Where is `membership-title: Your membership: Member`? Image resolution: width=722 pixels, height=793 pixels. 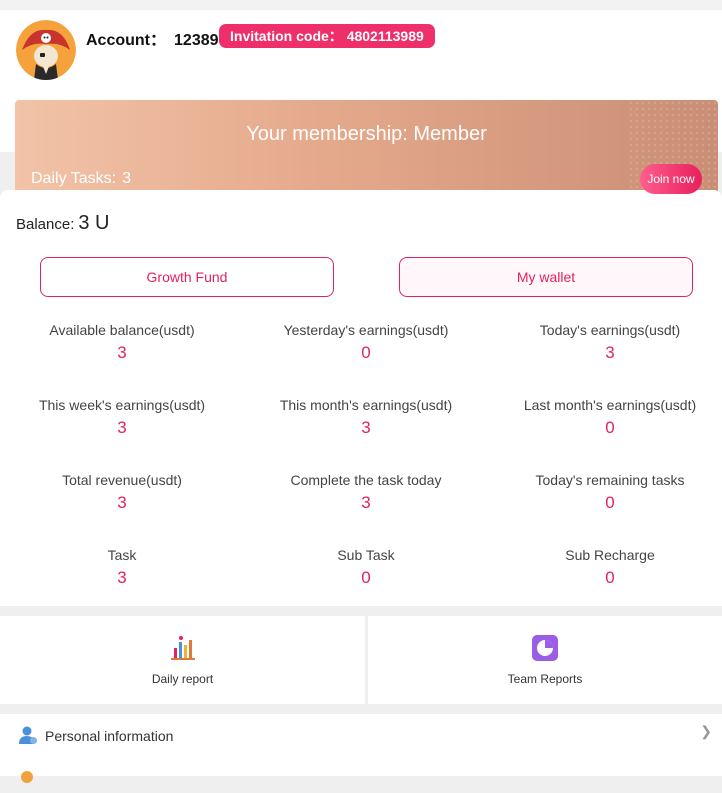
membership-title: Your membership: Member is located at coordinates (366, 134).